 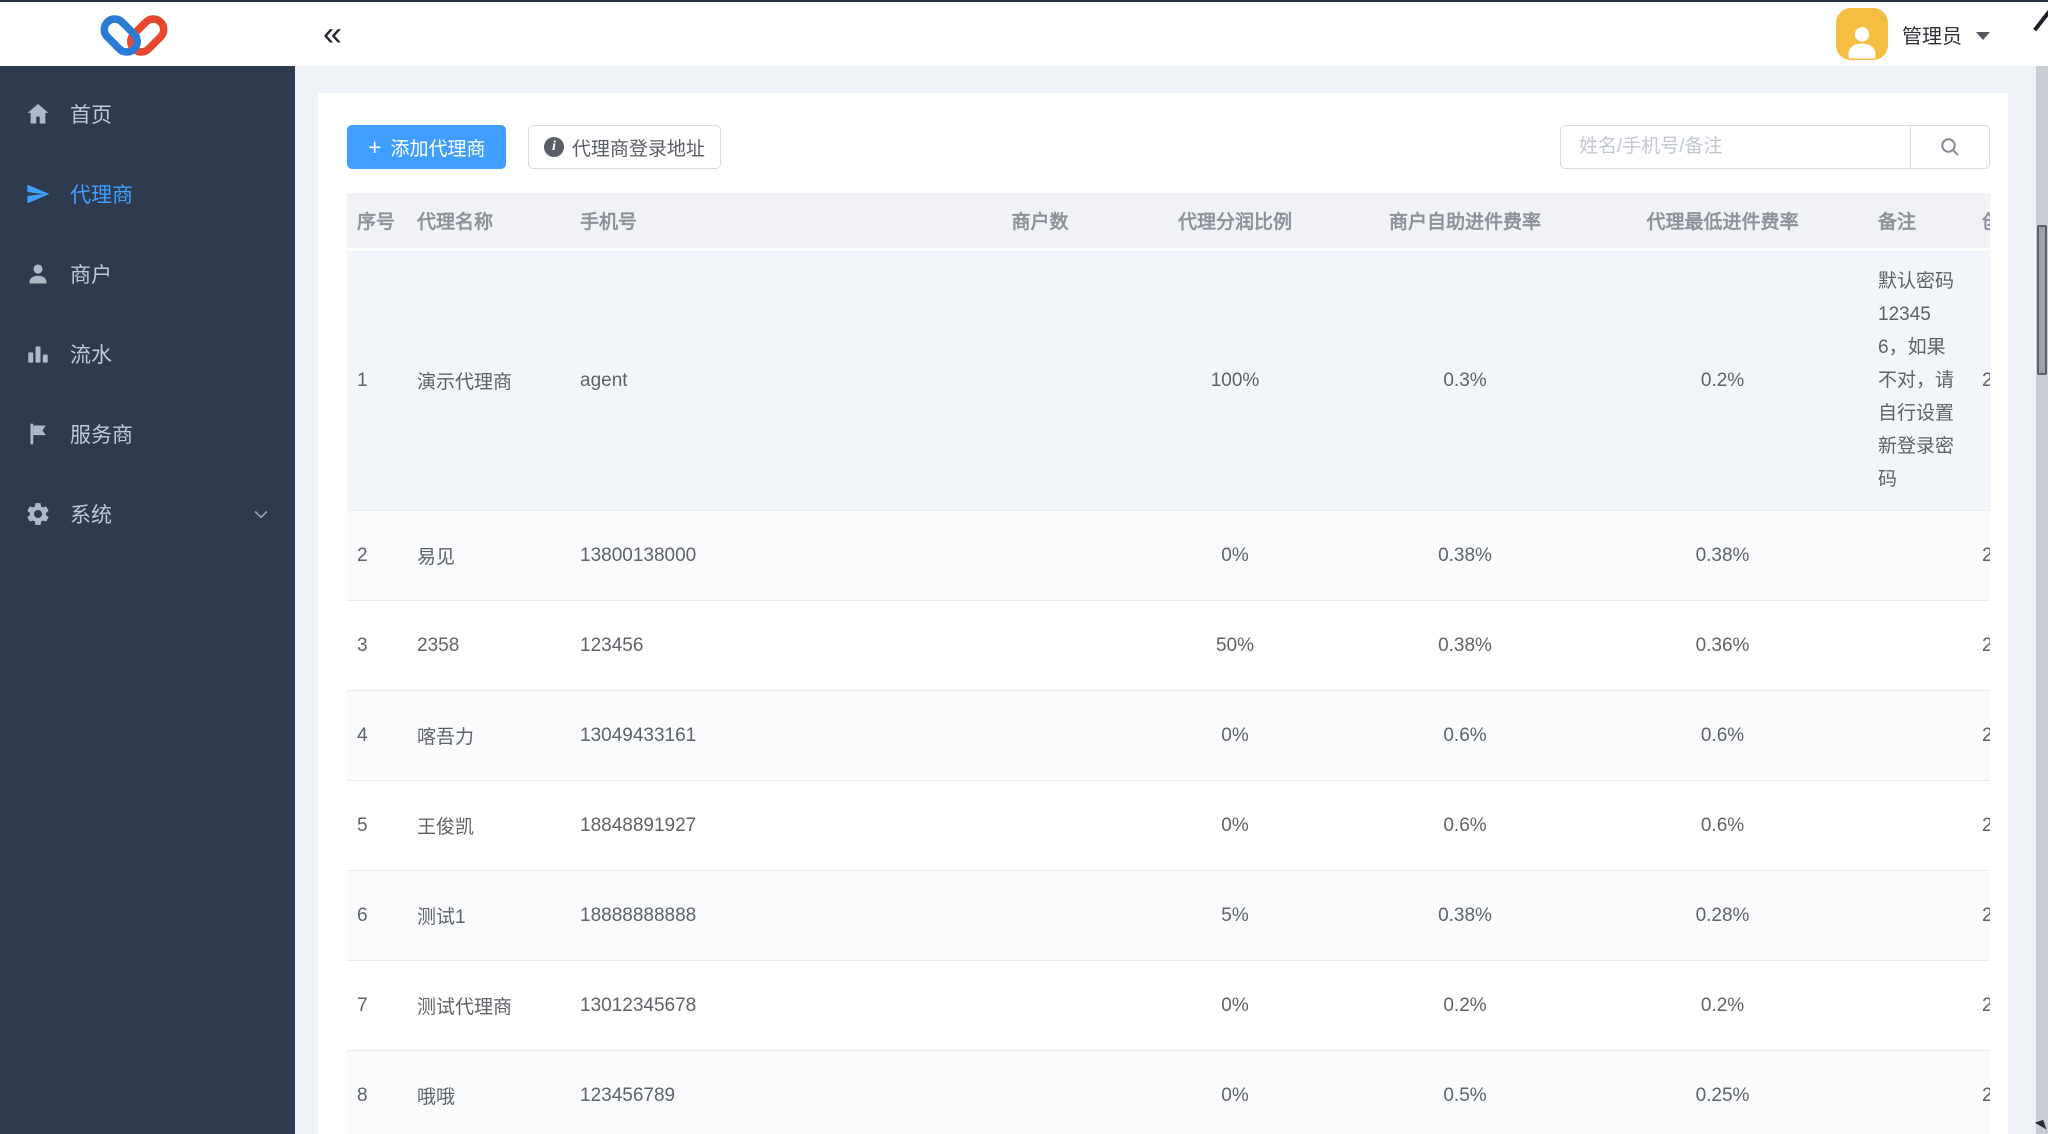 I want to click on column-header-phone: 手机号, so click(x=755, y=222).